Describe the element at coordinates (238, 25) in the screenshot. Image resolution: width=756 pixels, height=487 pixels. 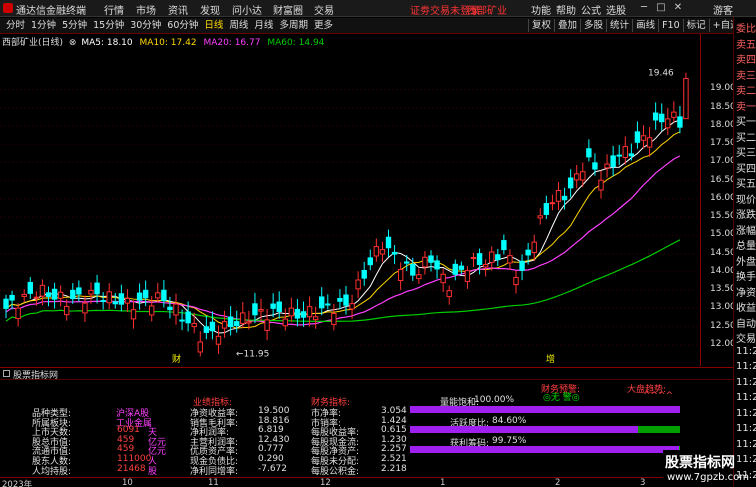
I see `tab-weekly: 周线` at that location.